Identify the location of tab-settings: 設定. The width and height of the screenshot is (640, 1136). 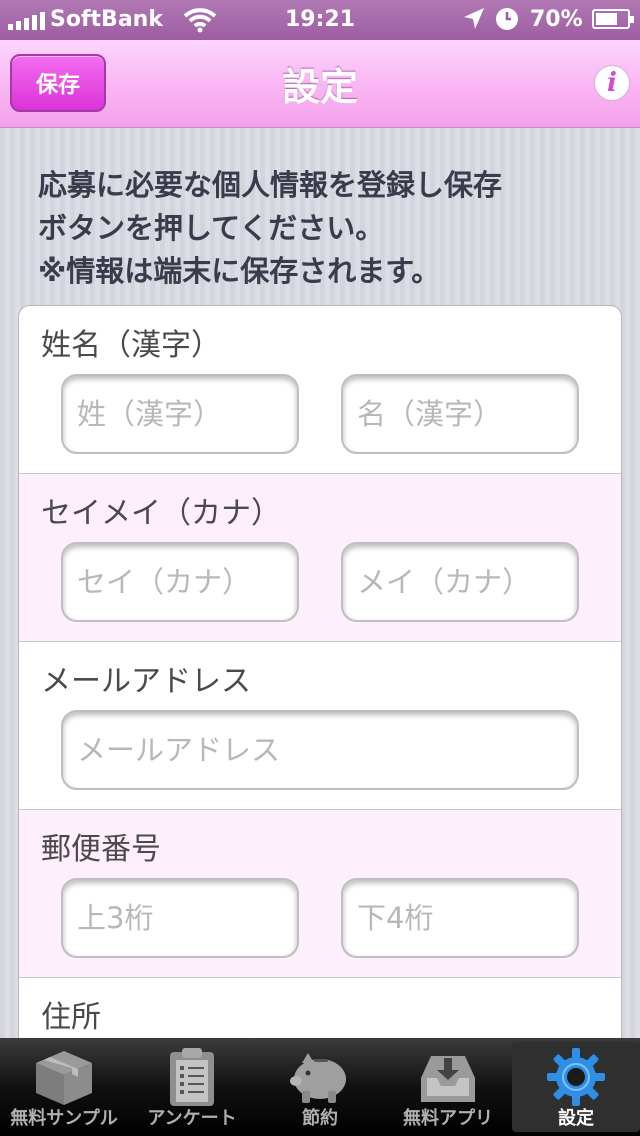
(576, 1087).